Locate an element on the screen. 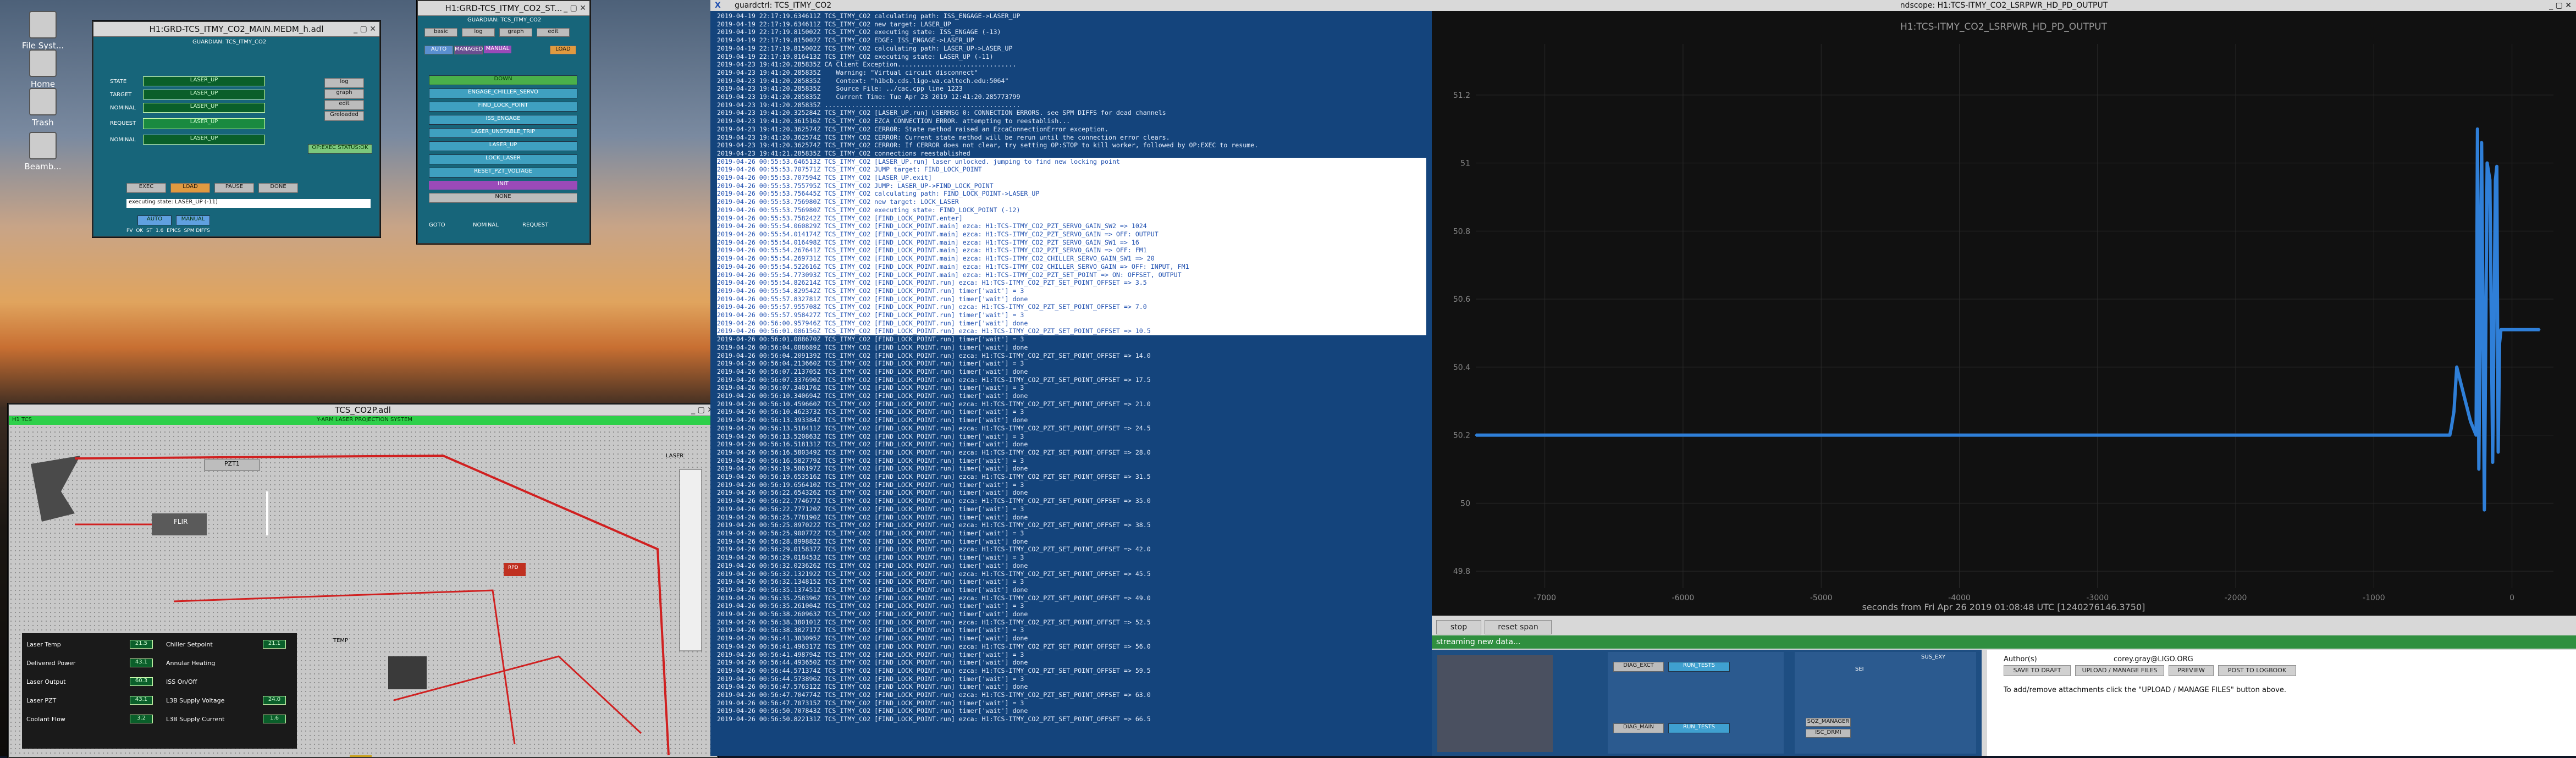 The height and width of the screenshot is (758, 2576). manual-mode-button: MANUAL is located at coordinates (497, 49).